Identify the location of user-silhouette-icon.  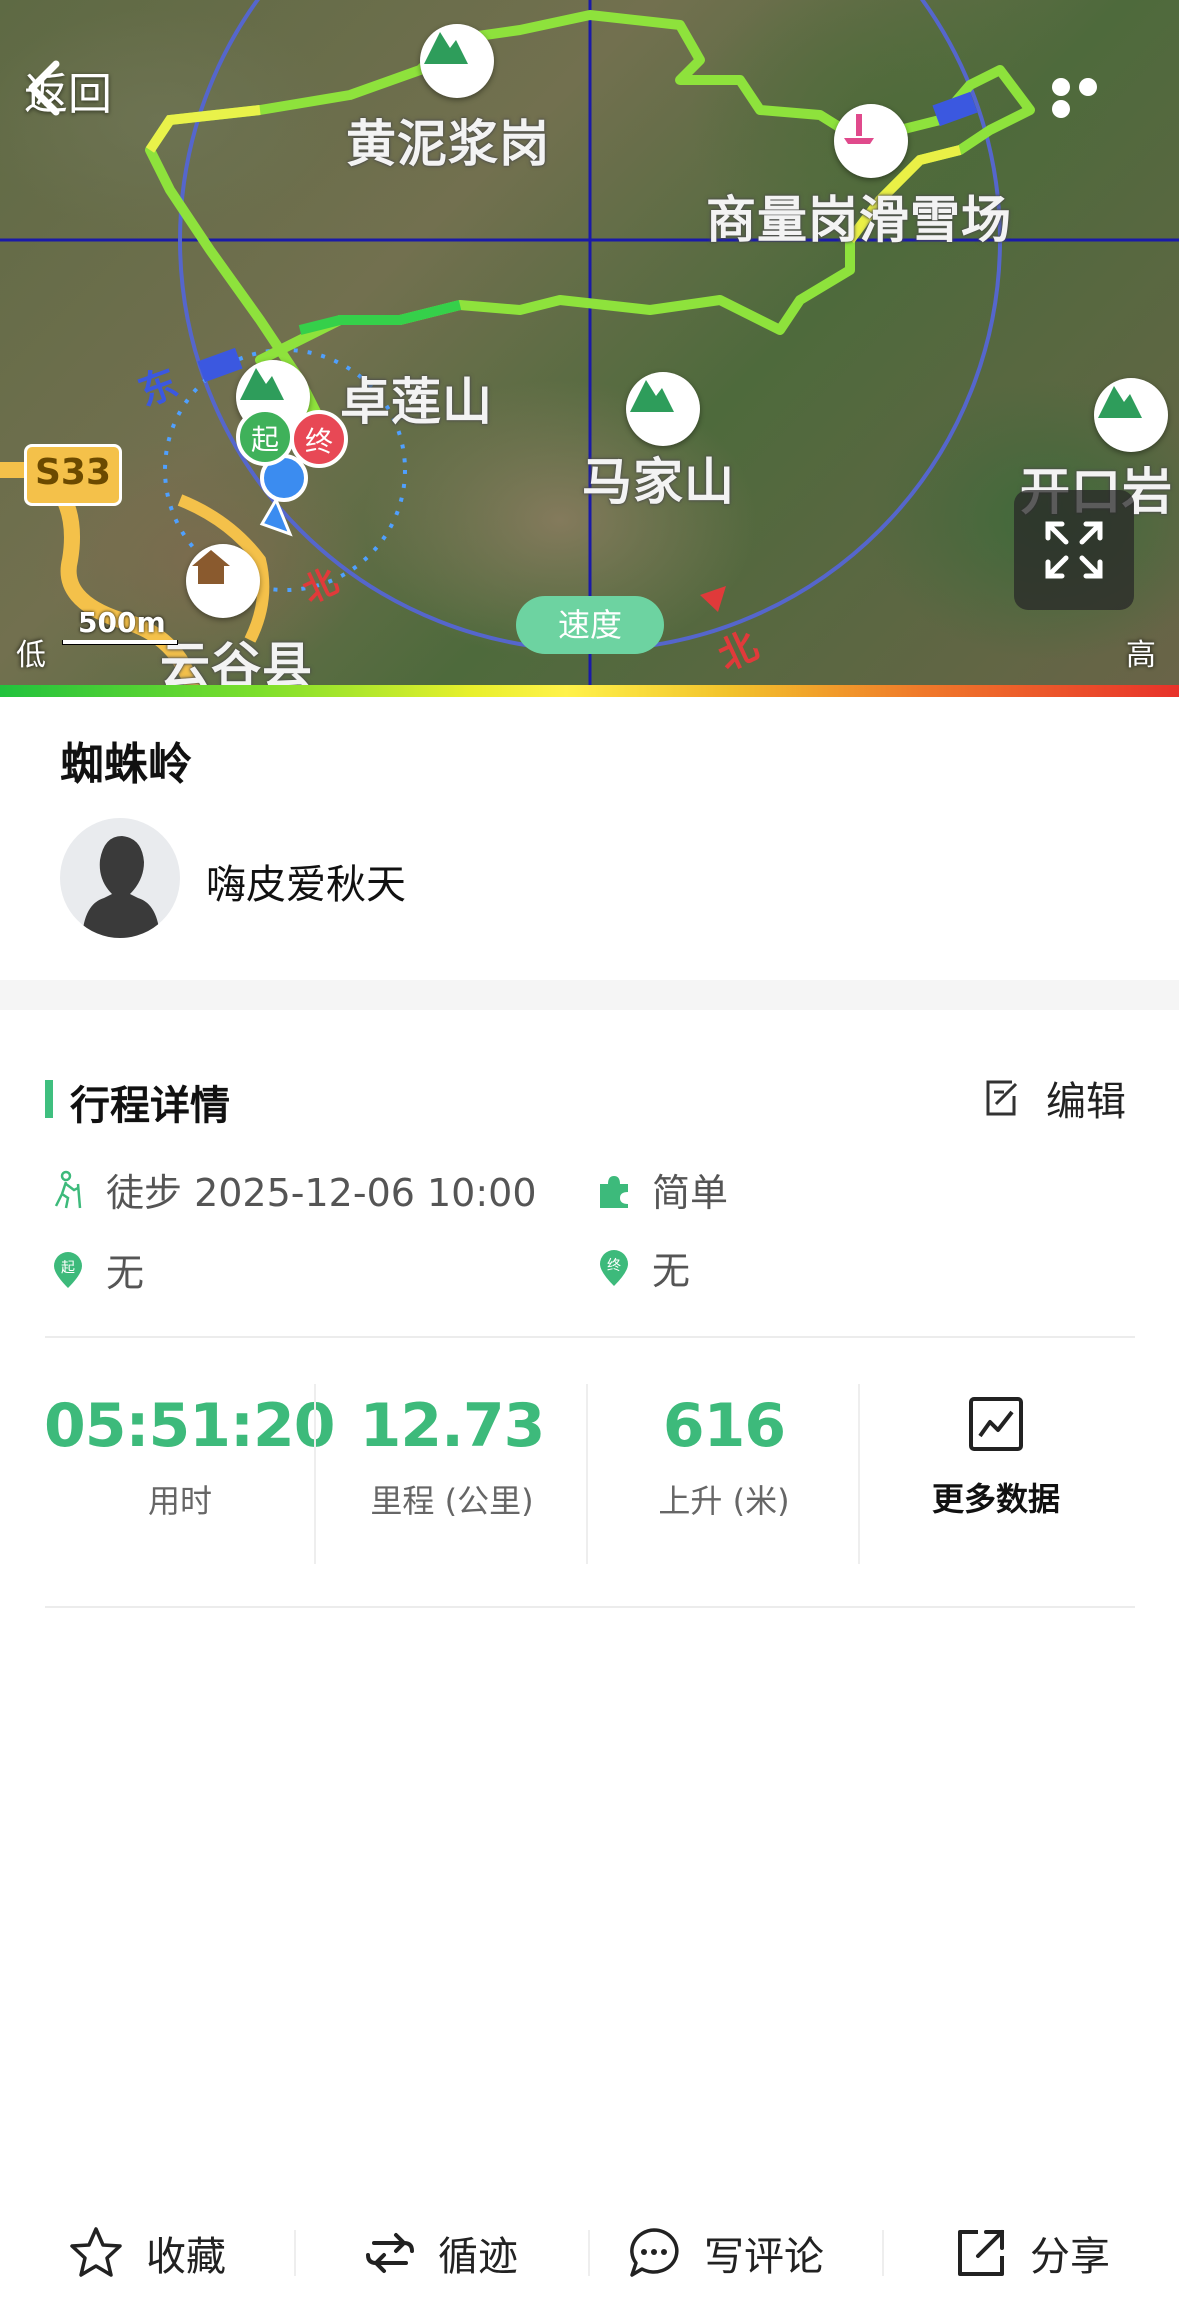
(121, 887).